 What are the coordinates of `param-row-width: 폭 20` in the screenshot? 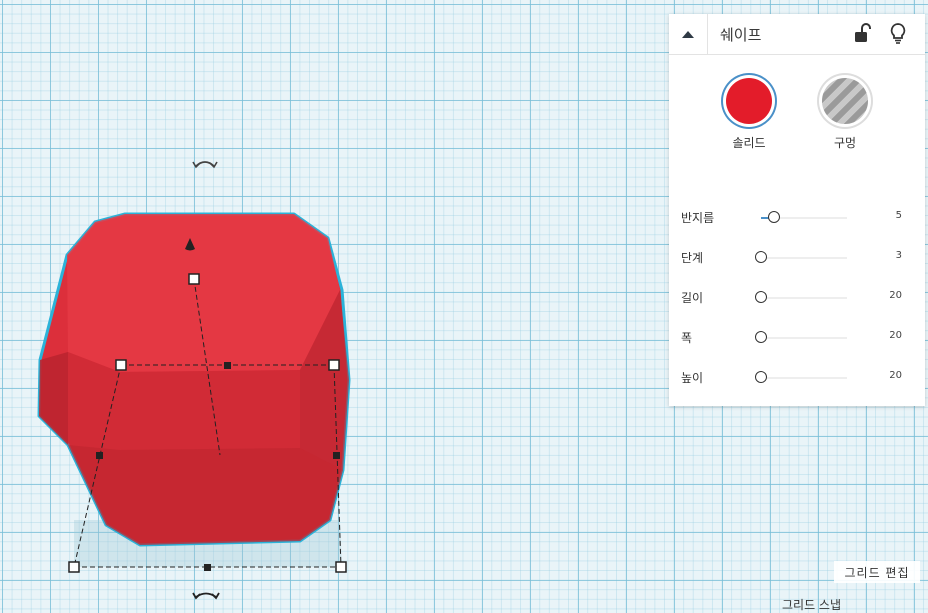 It's located at (797, 338).